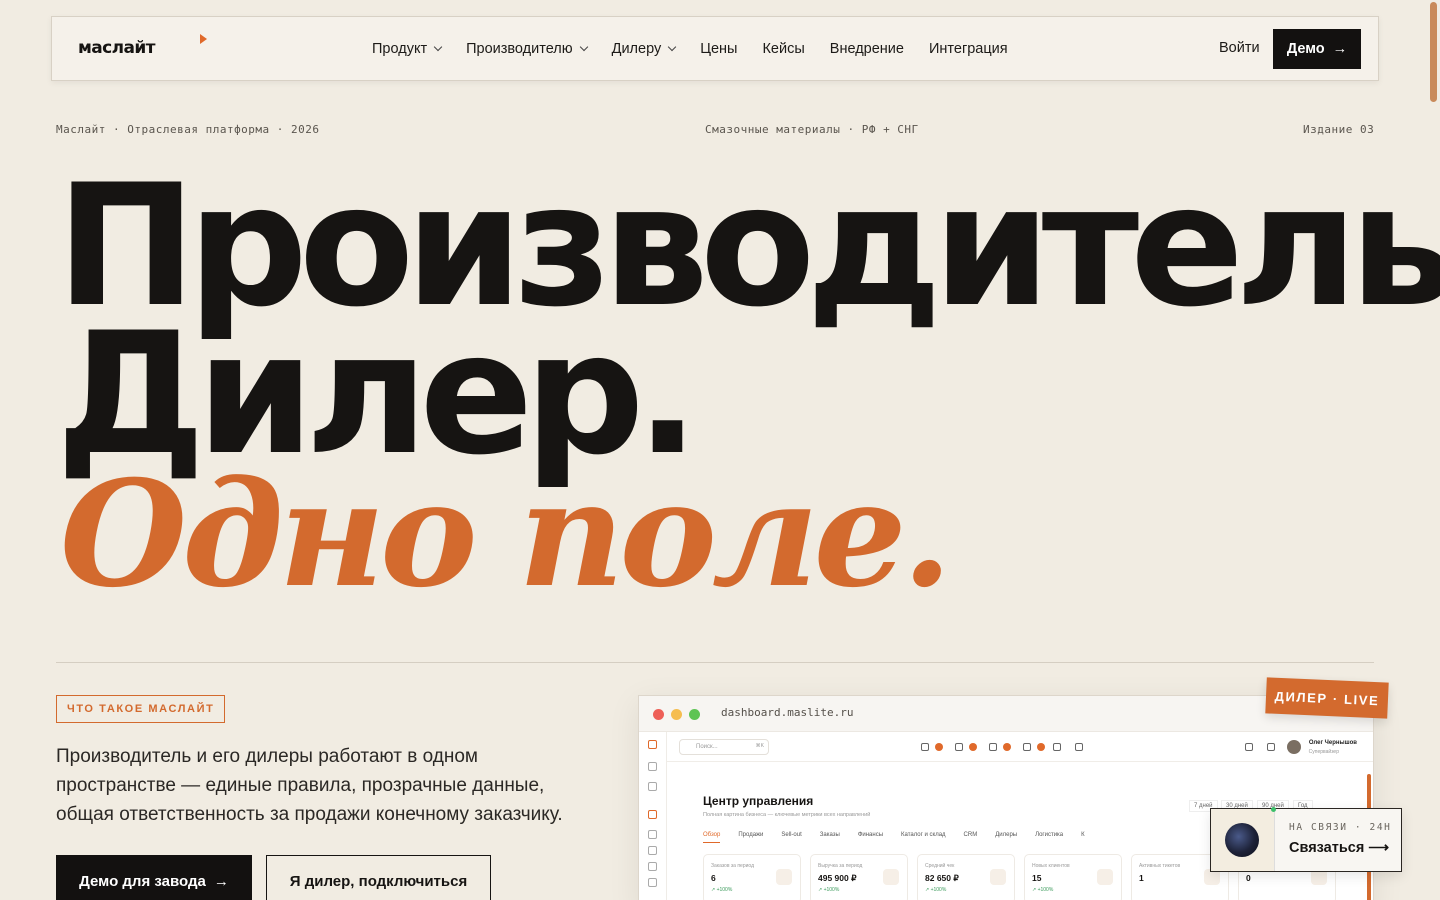 The width and height of the screenshot is (1440, 900). What do you see at coordinates (971, 837) in the screenshot?
I see `tab-crm: CRM` at bounding box center [971, 837].